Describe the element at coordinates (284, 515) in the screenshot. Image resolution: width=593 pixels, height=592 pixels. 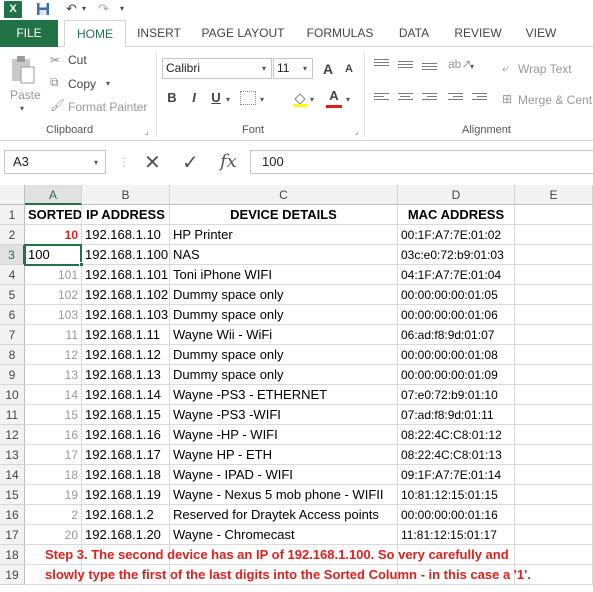
I see `cell-device: Reserved for Draytek Access points` at that location.